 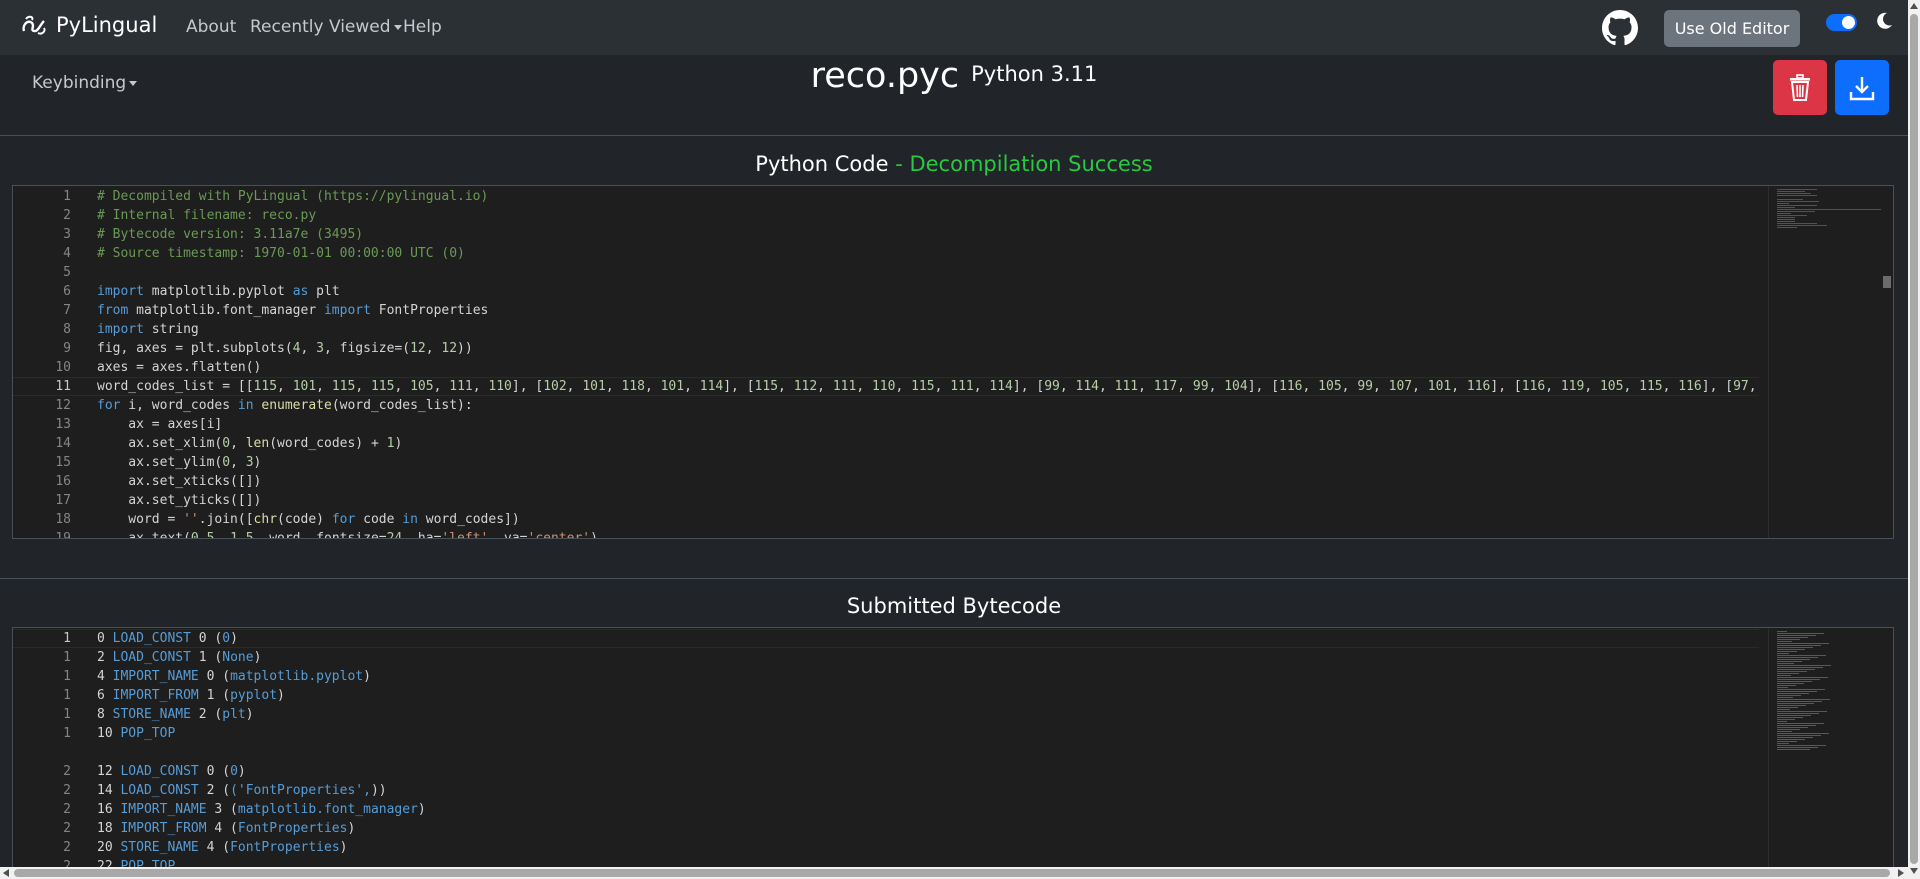 I want to click on line-number: 10, so click(x=63, y=367).